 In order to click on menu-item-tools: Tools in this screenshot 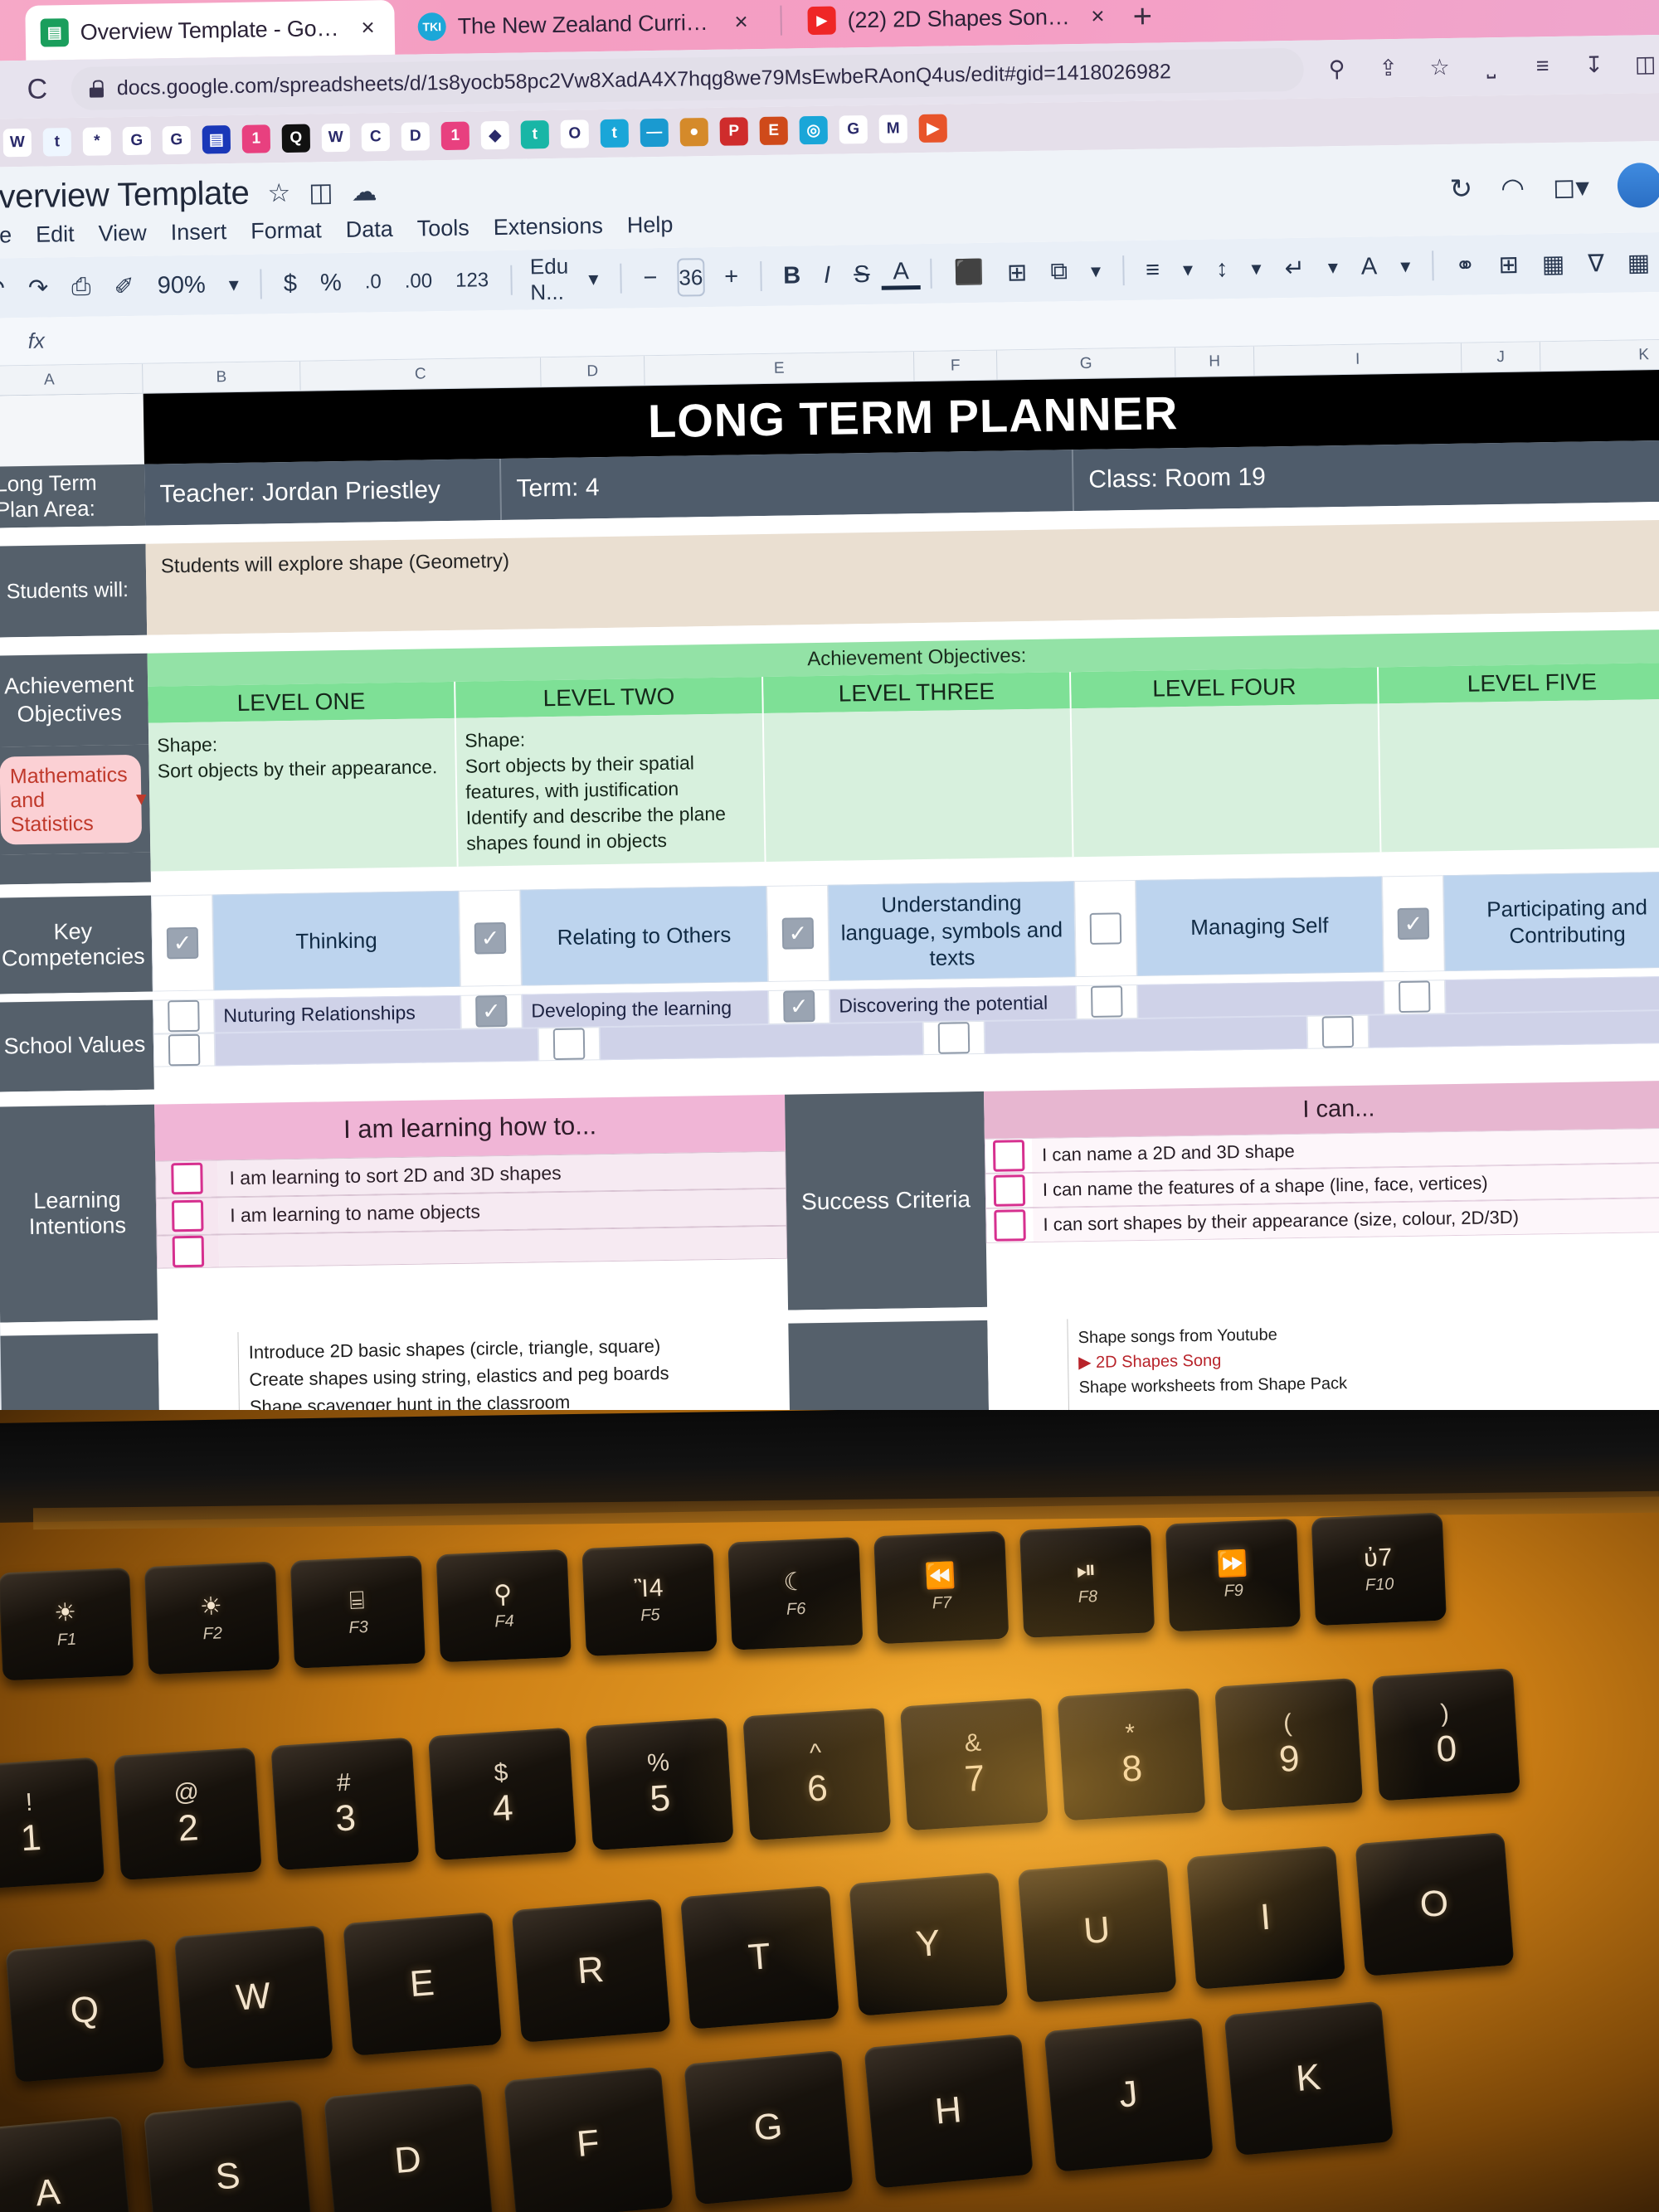, I will do `click(443, 229)`.